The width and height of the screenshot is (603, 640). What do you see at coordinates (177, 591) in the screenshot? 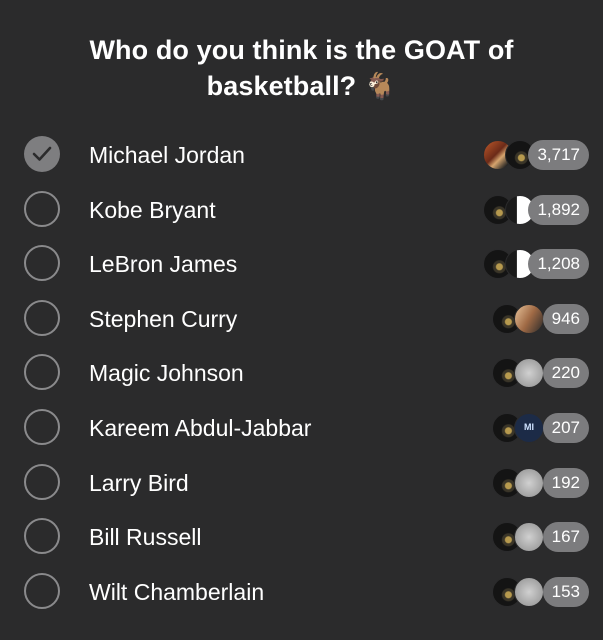
I see `option-label: Wilt Chamberlain` at bounding box center [177, 591].